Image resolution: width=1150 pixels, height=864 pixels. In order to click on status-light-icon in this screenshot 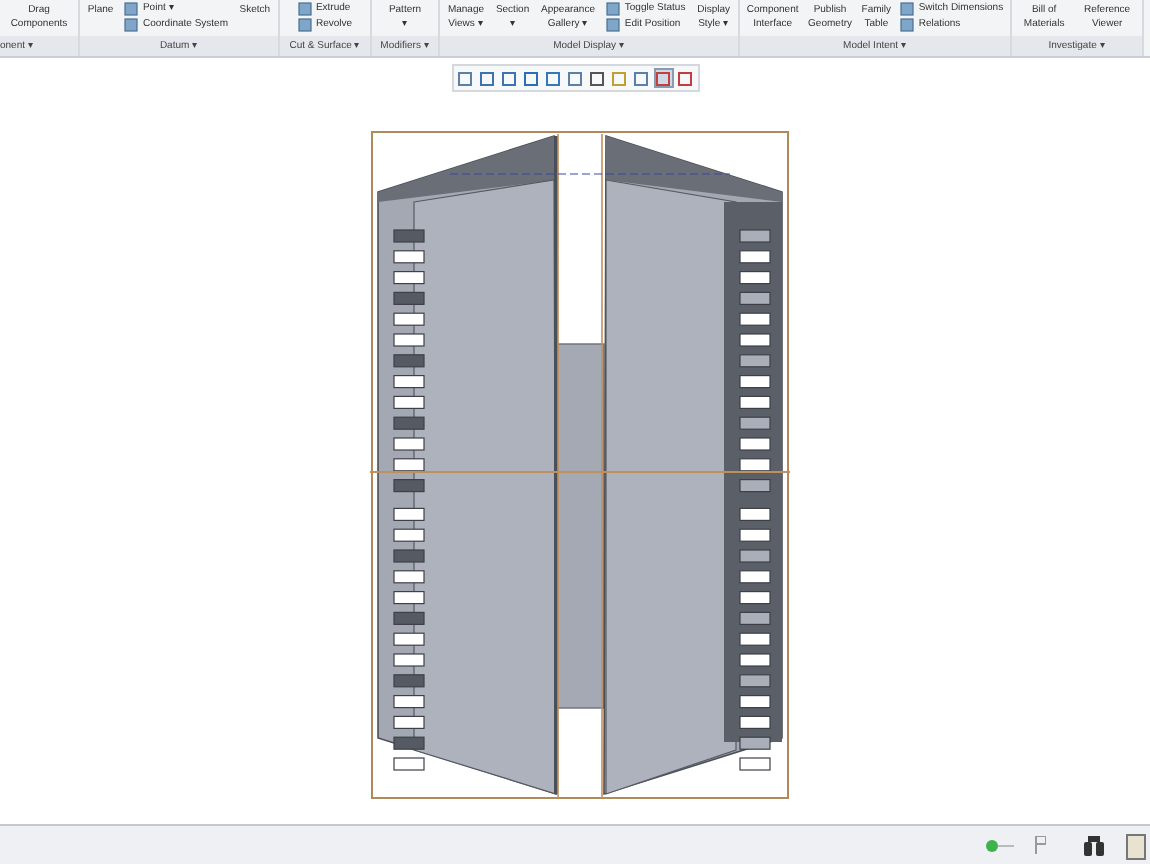, I will do `click(1000, 845)`.